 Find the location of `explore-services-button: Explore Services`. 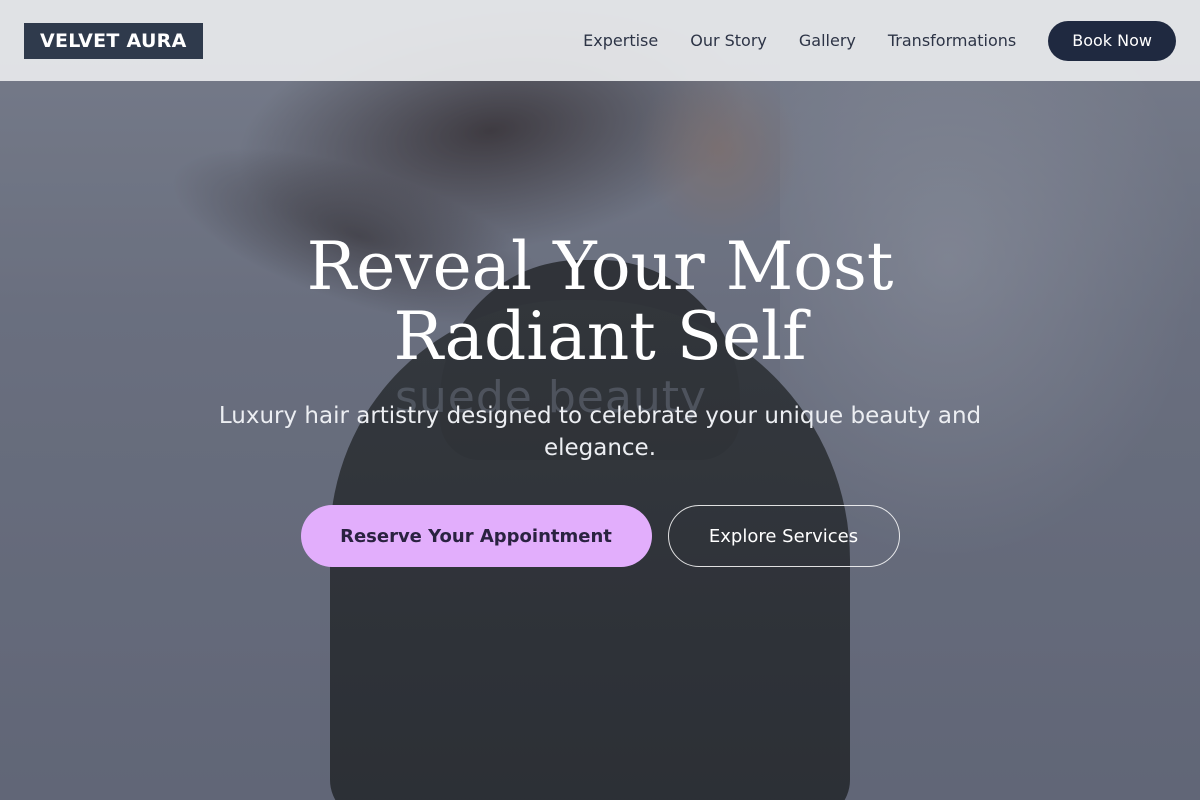

explore-services-button: Explore Services is located at coordinates (783, 536).